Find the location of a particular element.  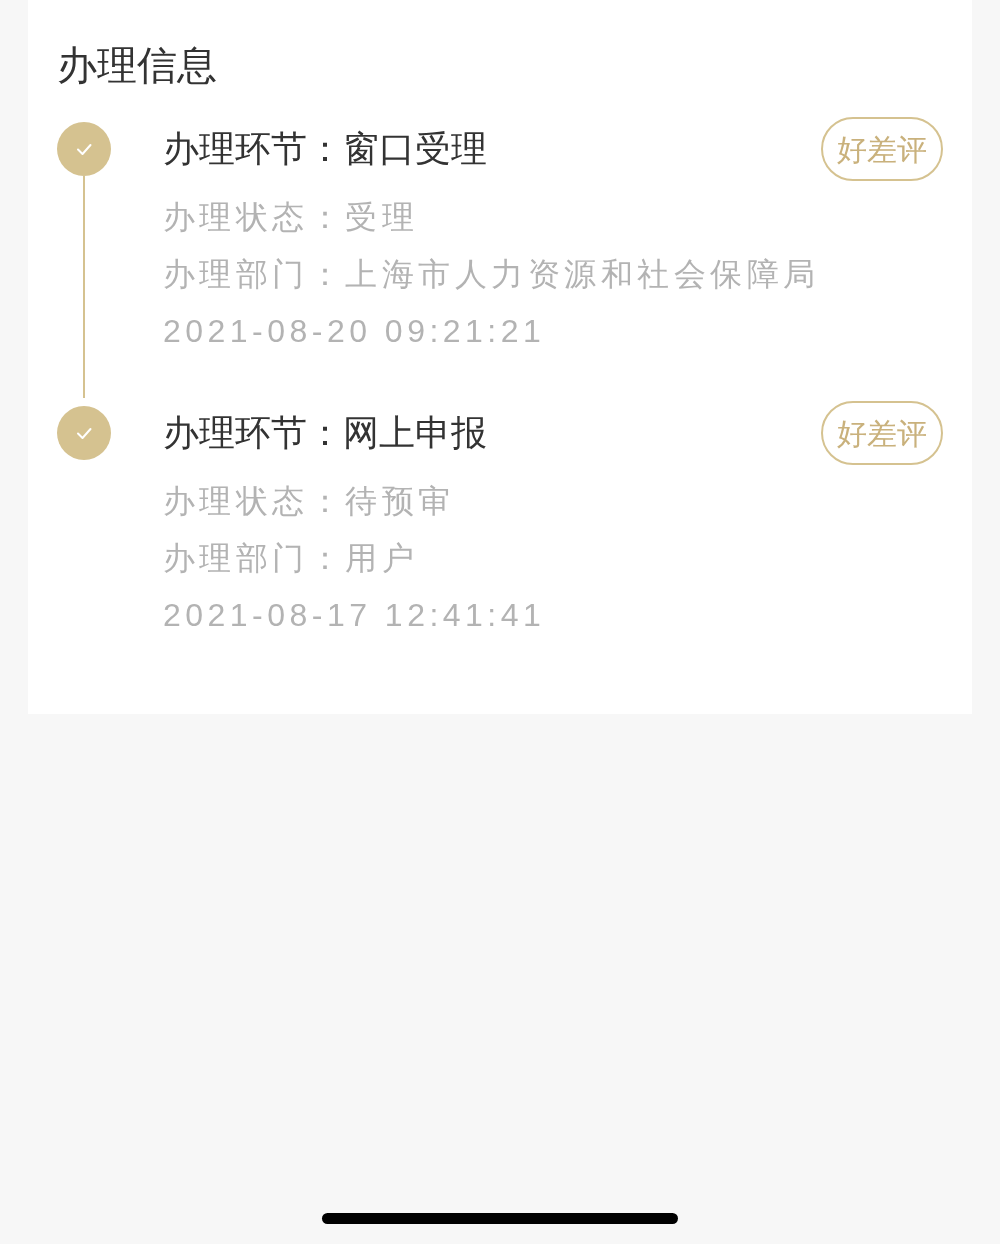

step-time: 2021-08-20 09:21:21 is located at coordinates (355, 331).